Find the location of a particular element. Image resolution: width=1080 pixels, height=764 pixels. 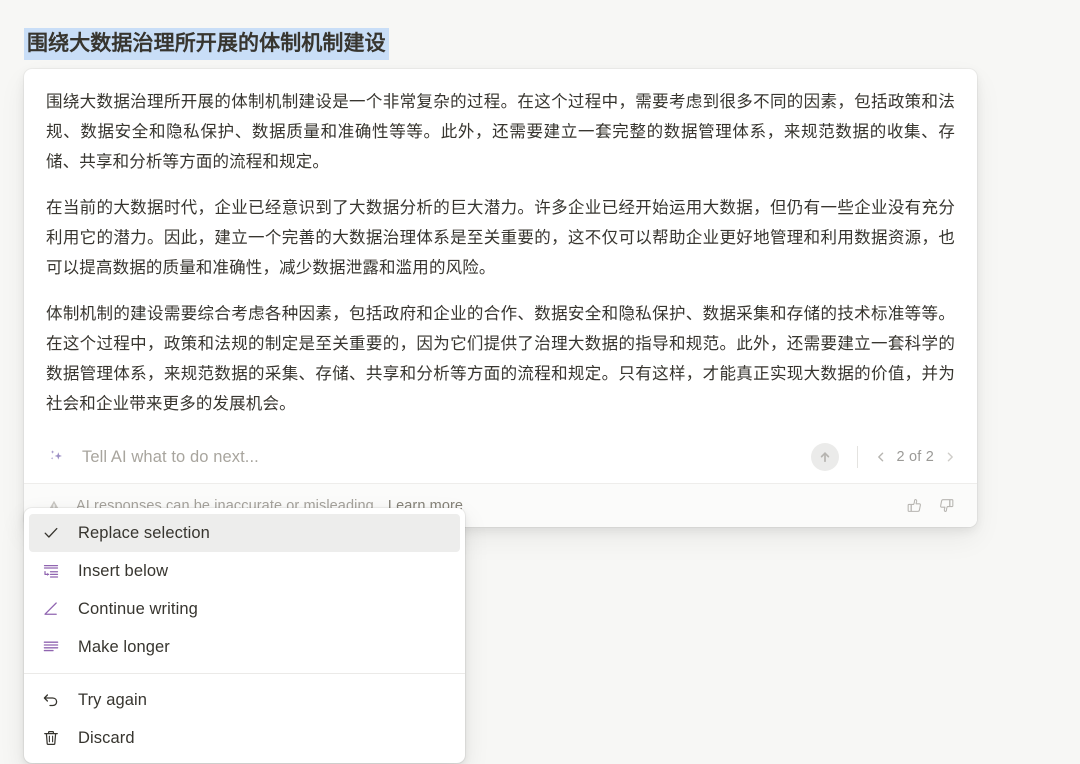

menu-item-label: Discard is located at coordinates (106, 737).